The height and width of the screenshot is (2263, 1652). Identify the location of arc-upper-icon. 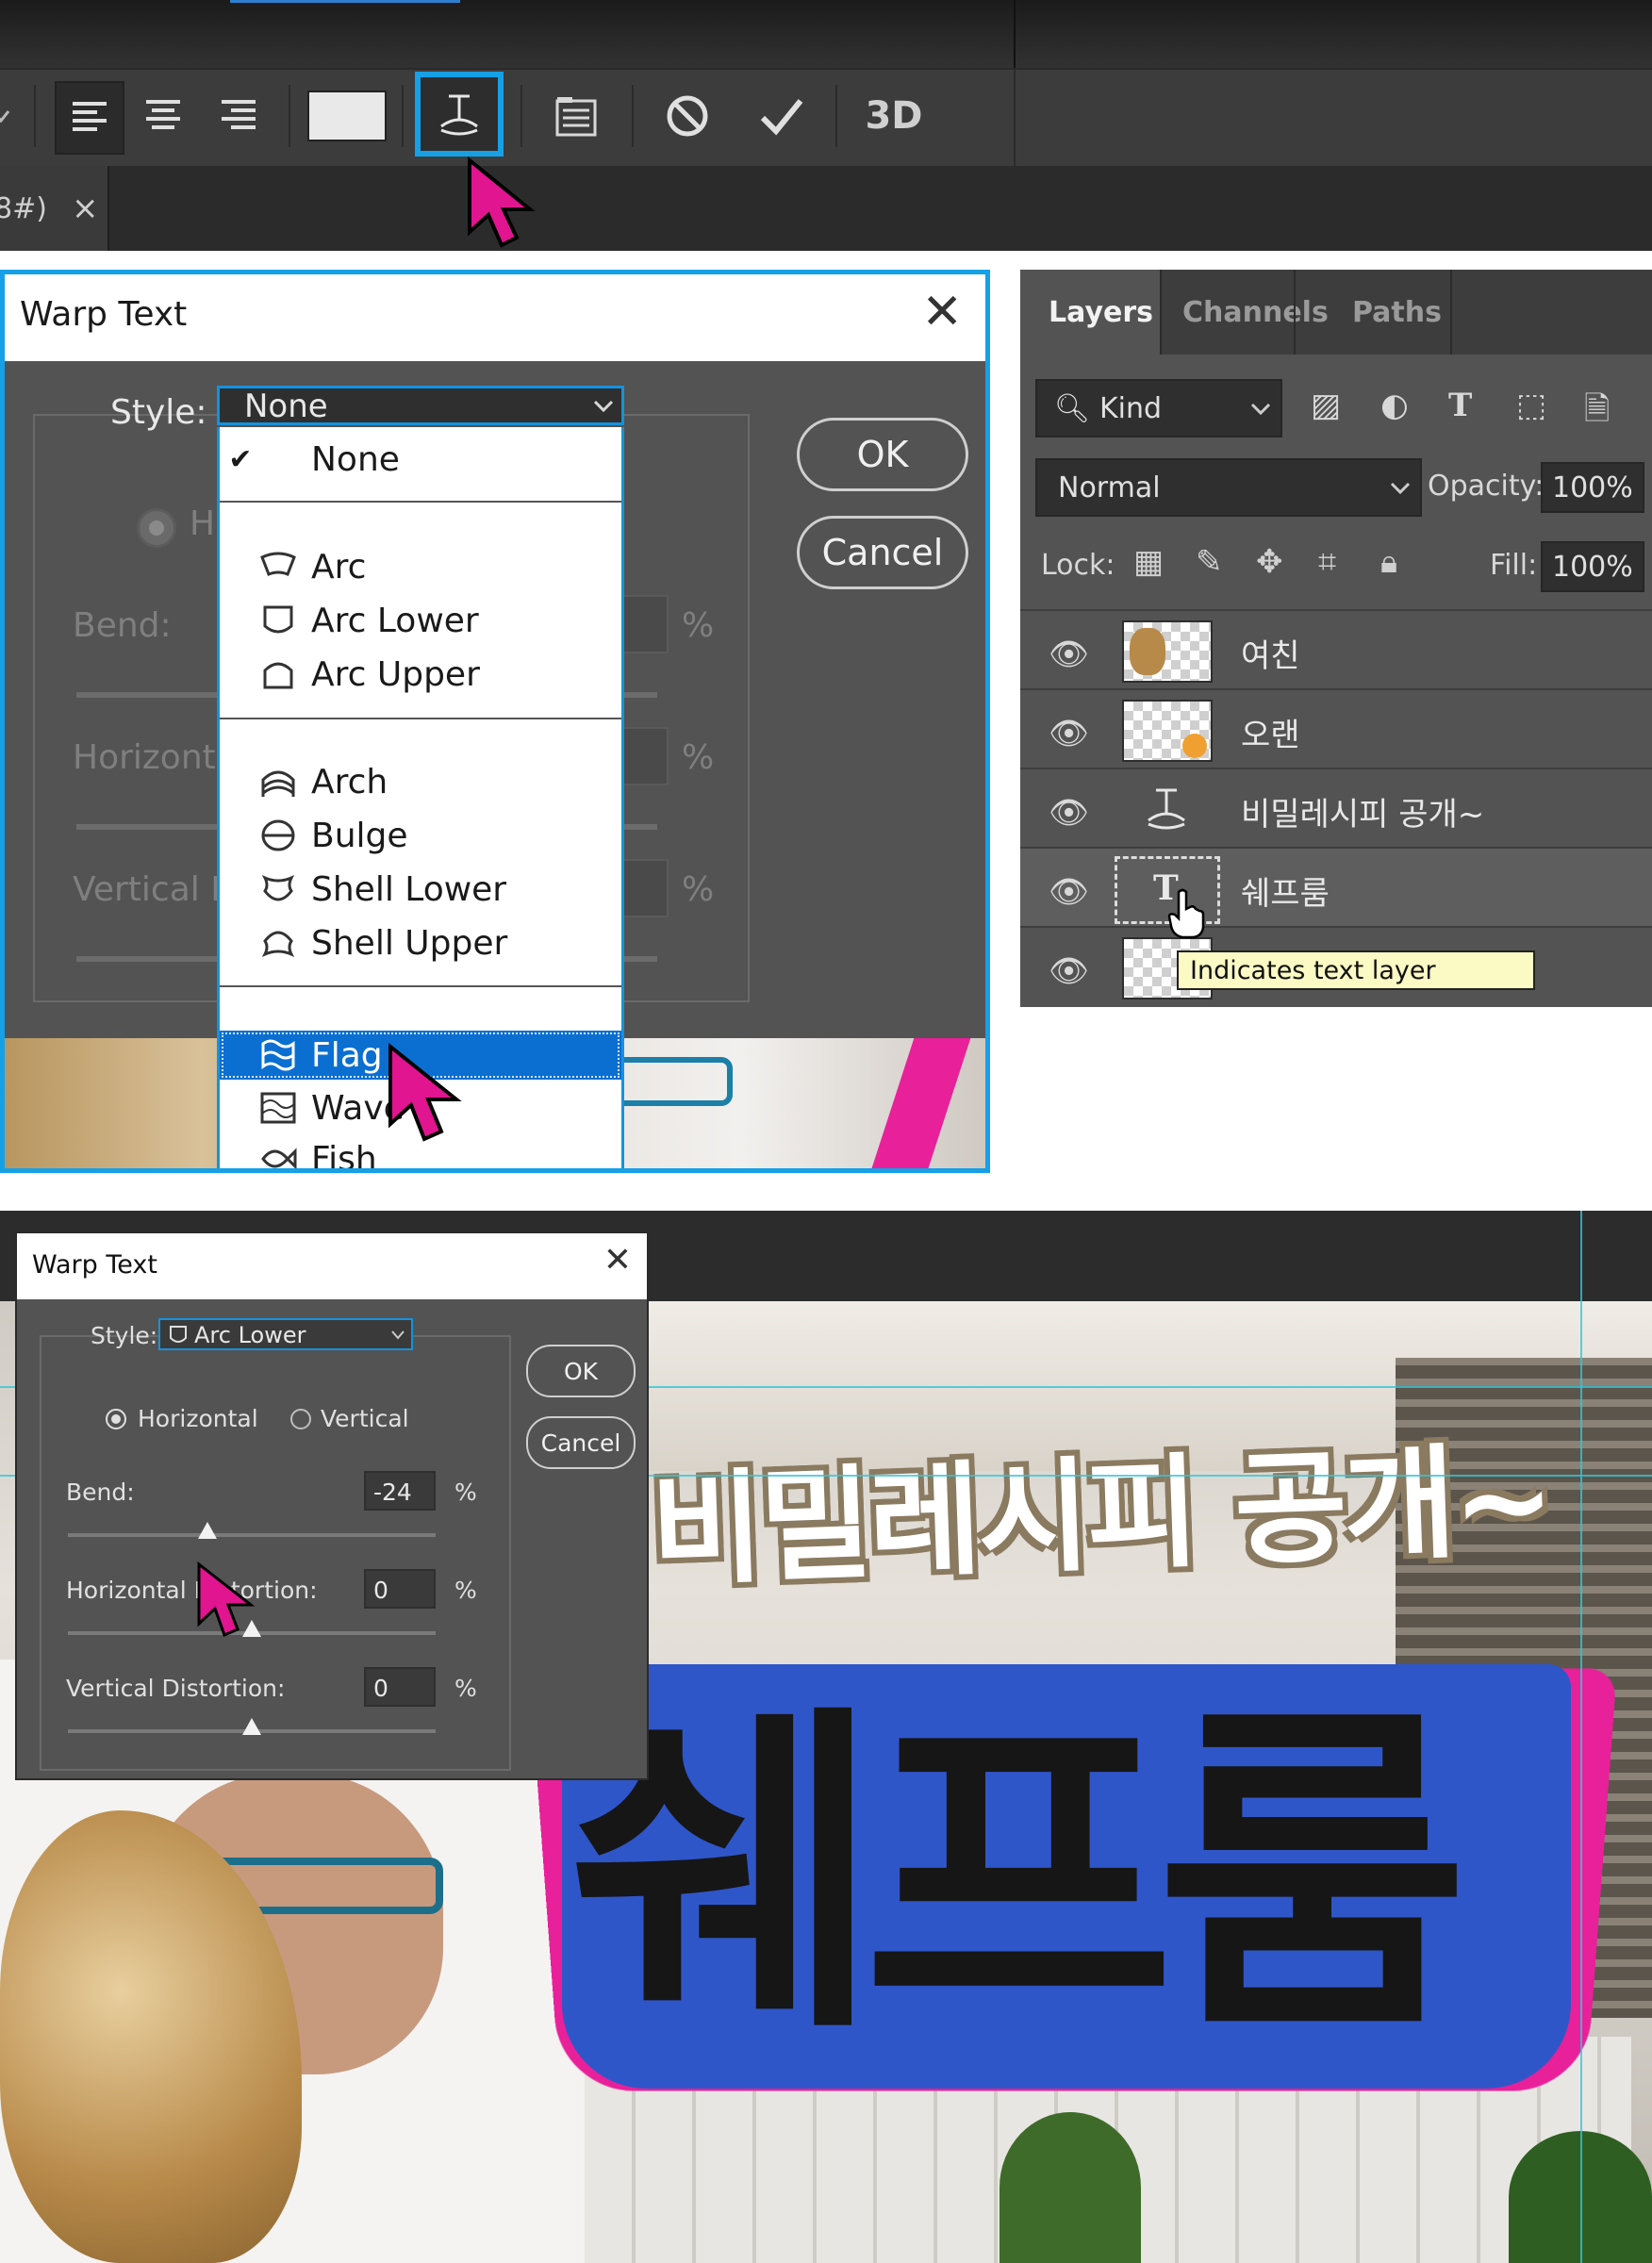
(278, 674).